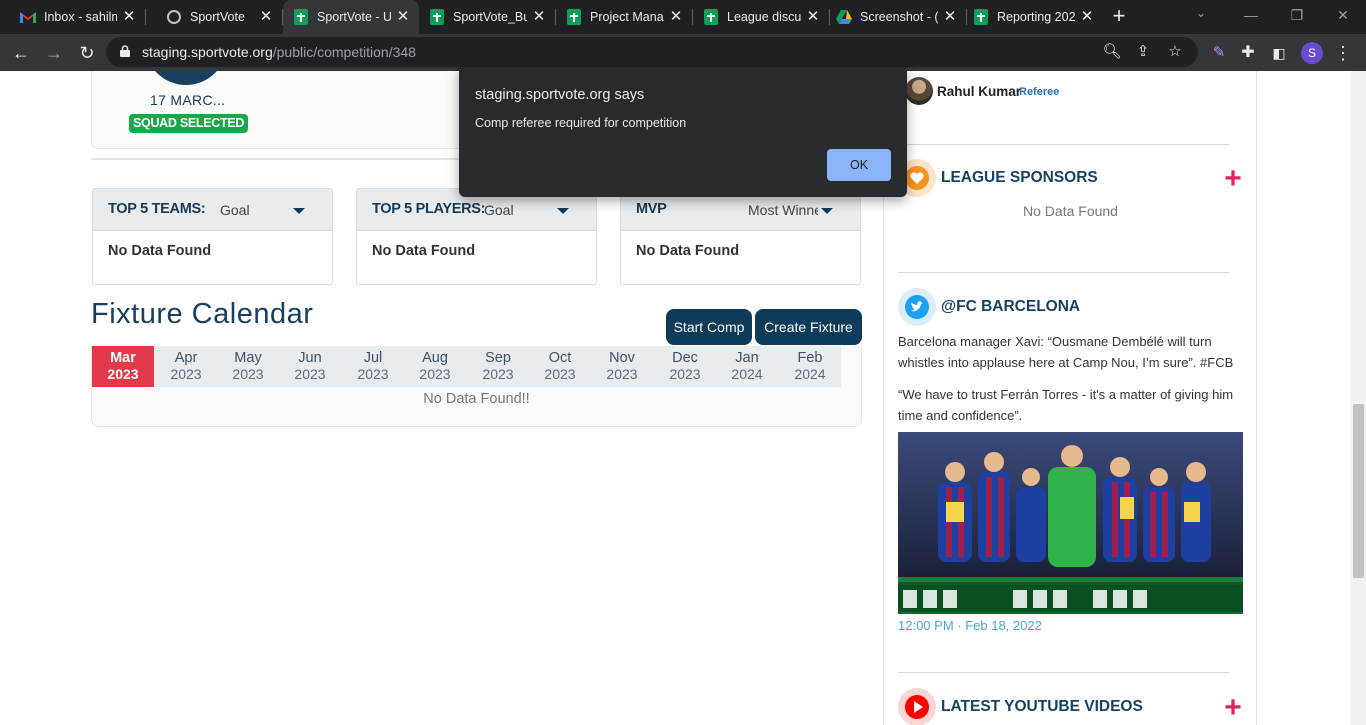  I want to click on month-tab: May 2023, so click(248, 366).